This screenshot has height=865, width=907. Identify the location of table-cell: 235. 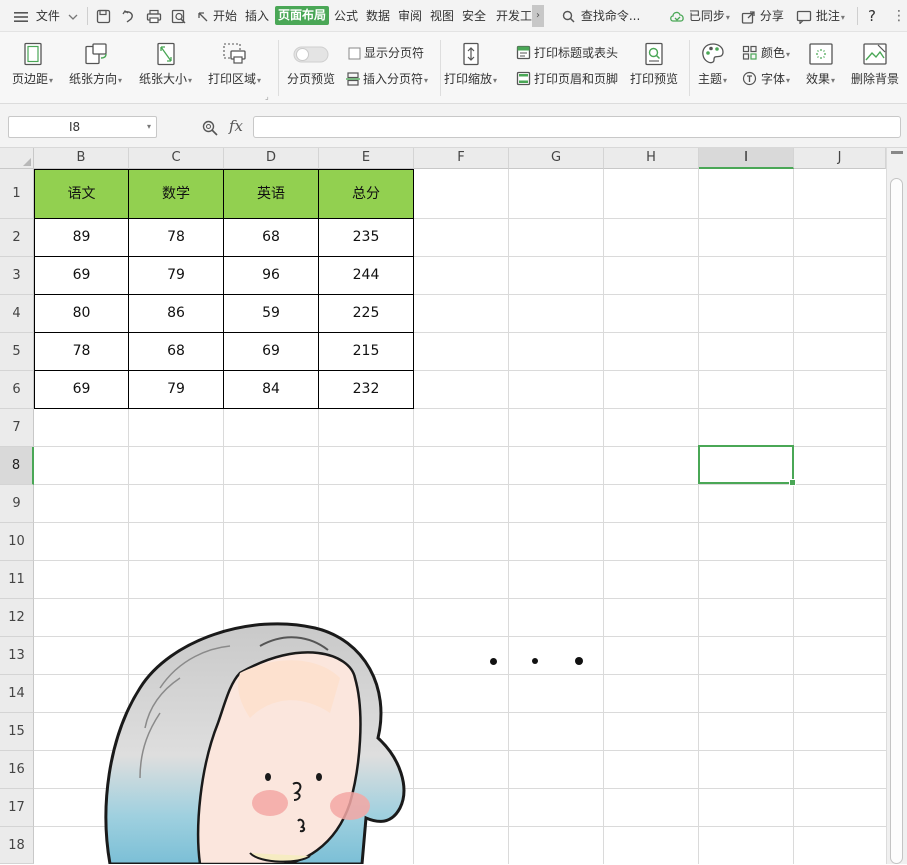
(366, 238).